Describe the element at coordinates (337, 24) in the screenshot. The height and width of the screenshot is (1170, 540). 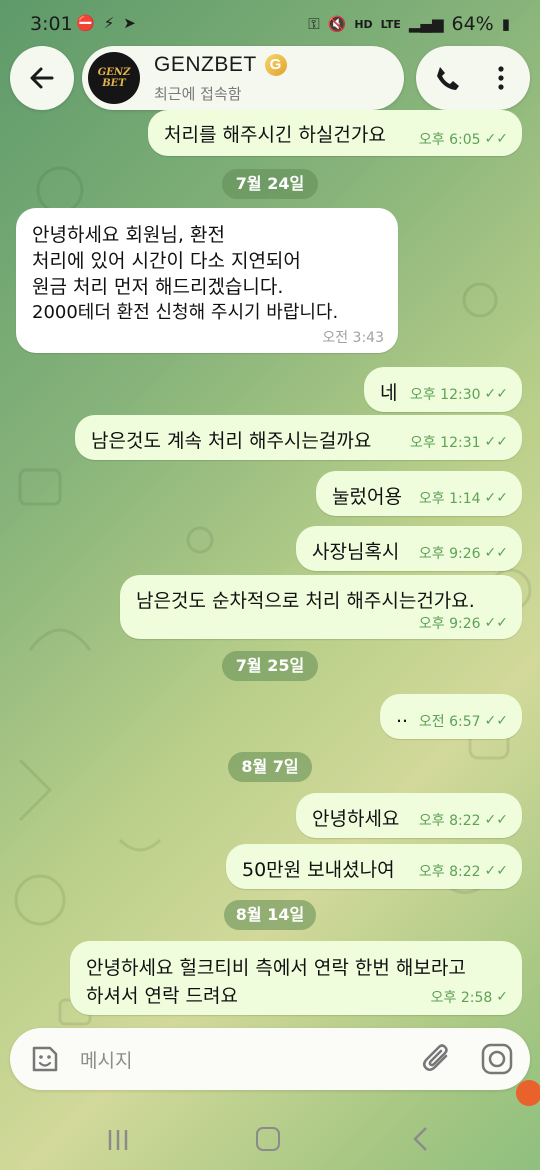
I see `mute-icon: 🔇` at that location.